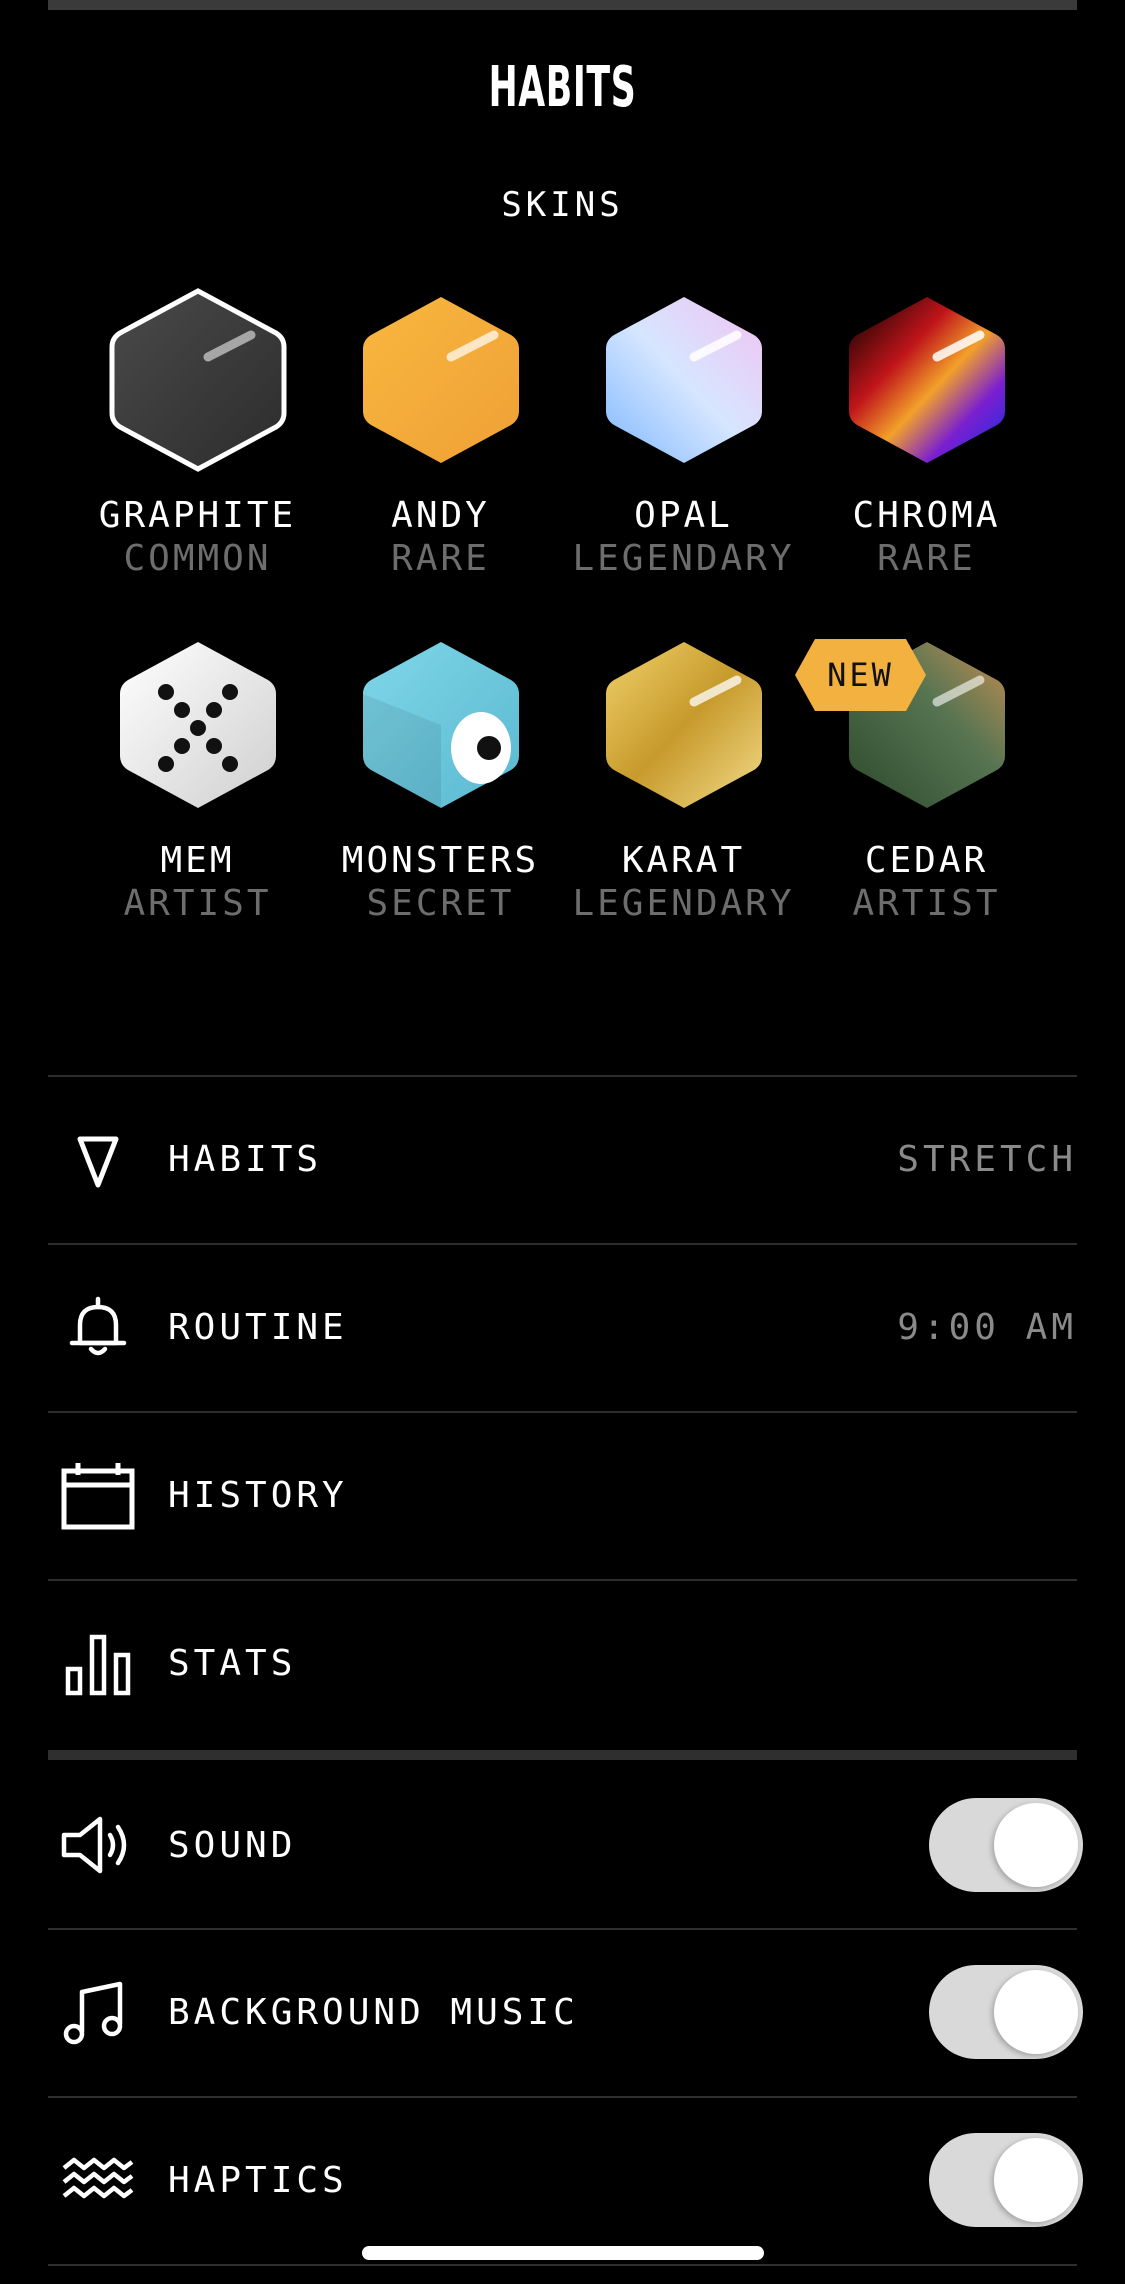 The width and height of the screenshot is (1125, 2284). What do you see at coordinates (373, 2012) in the screenshot?
I see `row-label: BACKGROUND MUSIC` at bounding box center [373, 2012].